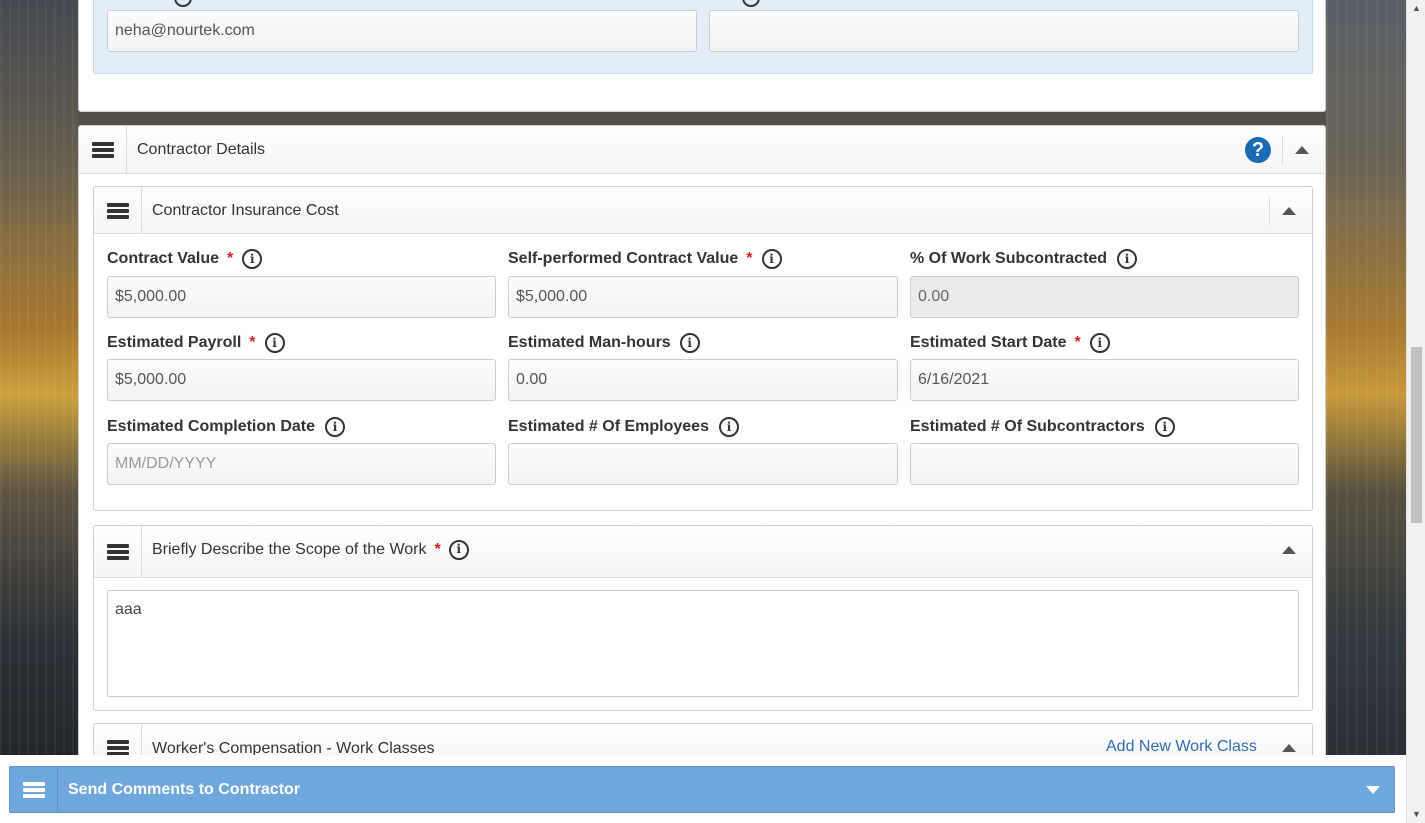 Image resolution: width=1425 pixels, height=823 pixels. What do you see at coordinates (703, 552) in the screenshot?
I see `scope-header: Briefly Describe the Scope of the Work * i` at bounding box center [703, 552].